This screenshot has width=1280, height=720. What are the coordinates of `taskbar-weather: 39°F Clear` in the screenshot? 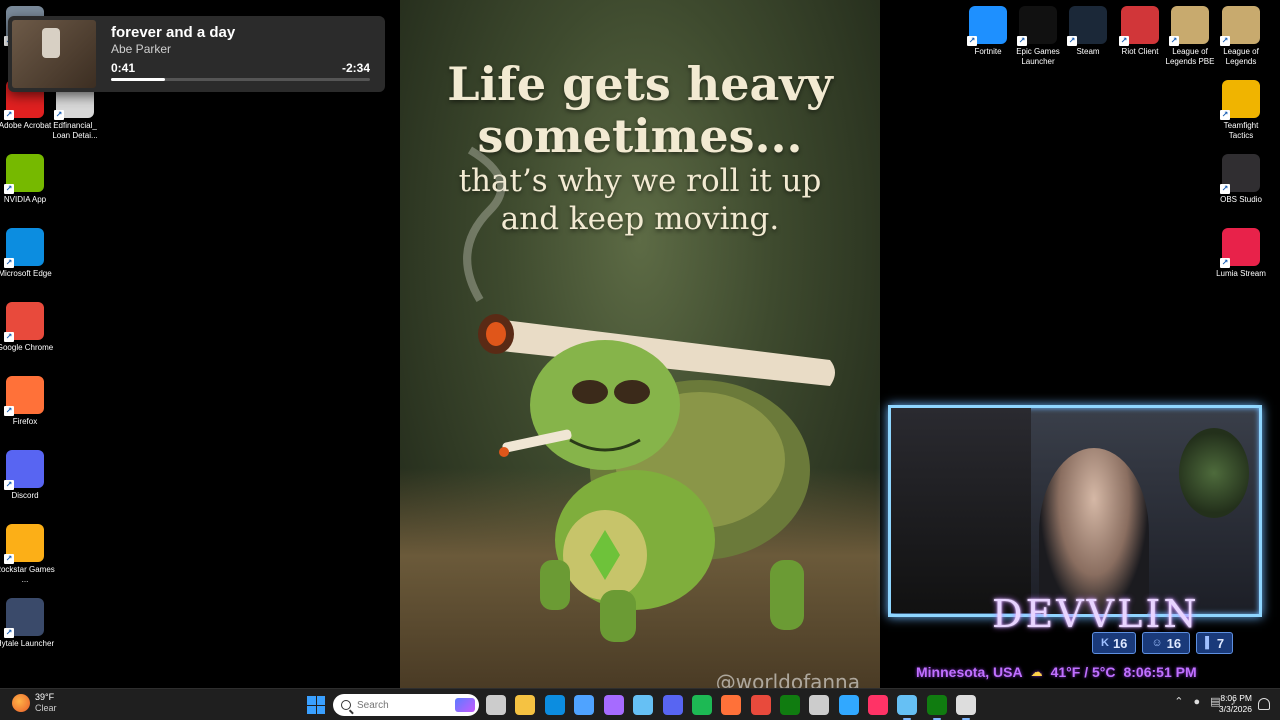 It's located at (34, 703).